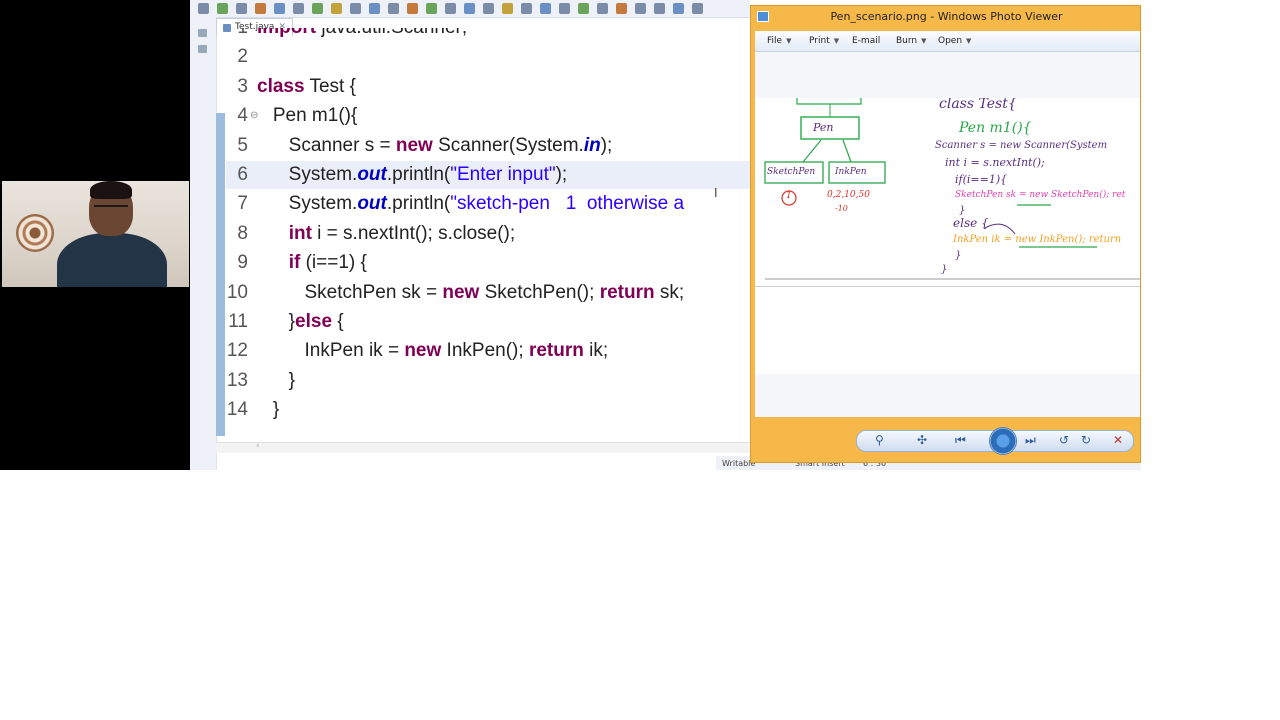 The height and width of the screenshot is (720, 1280). I want to click on diagram-edge-right, so click(847, 151).